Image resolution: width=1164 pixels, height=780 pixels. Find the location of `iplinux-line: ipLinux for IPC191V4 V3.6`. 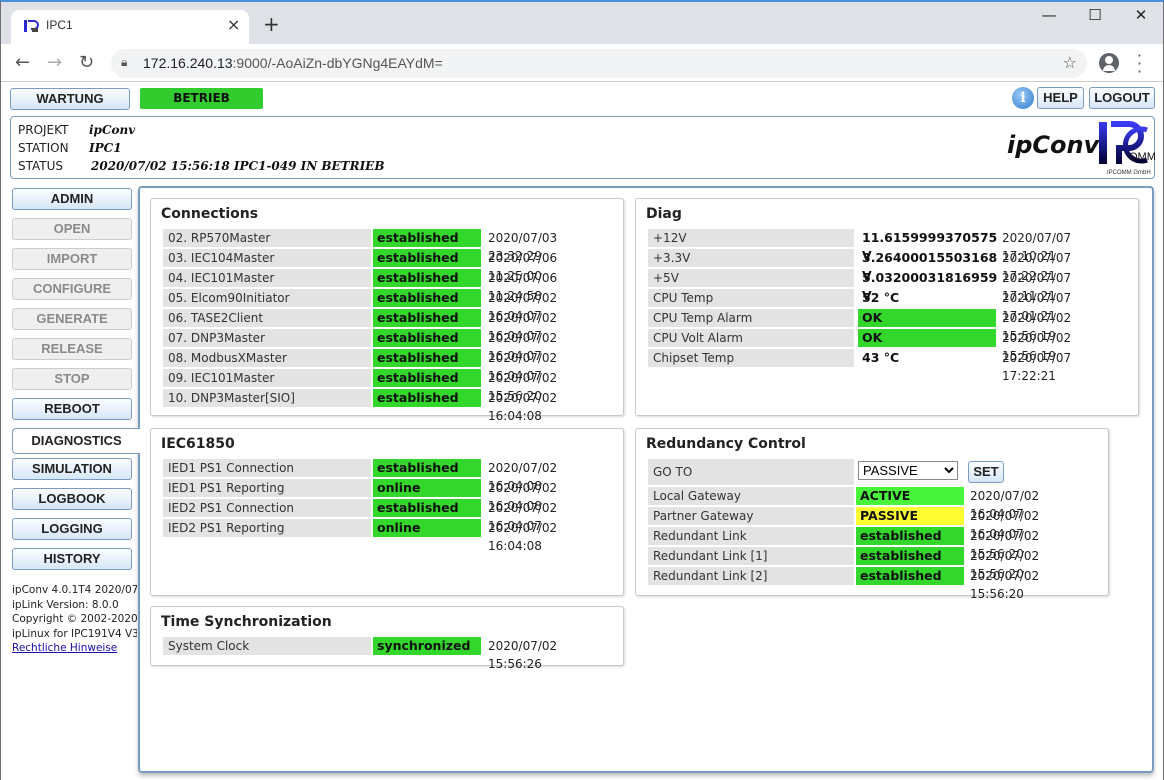

iplinux-line: ipLinux for IPC191V4 V3.6 is located at coordinates (74, 633).